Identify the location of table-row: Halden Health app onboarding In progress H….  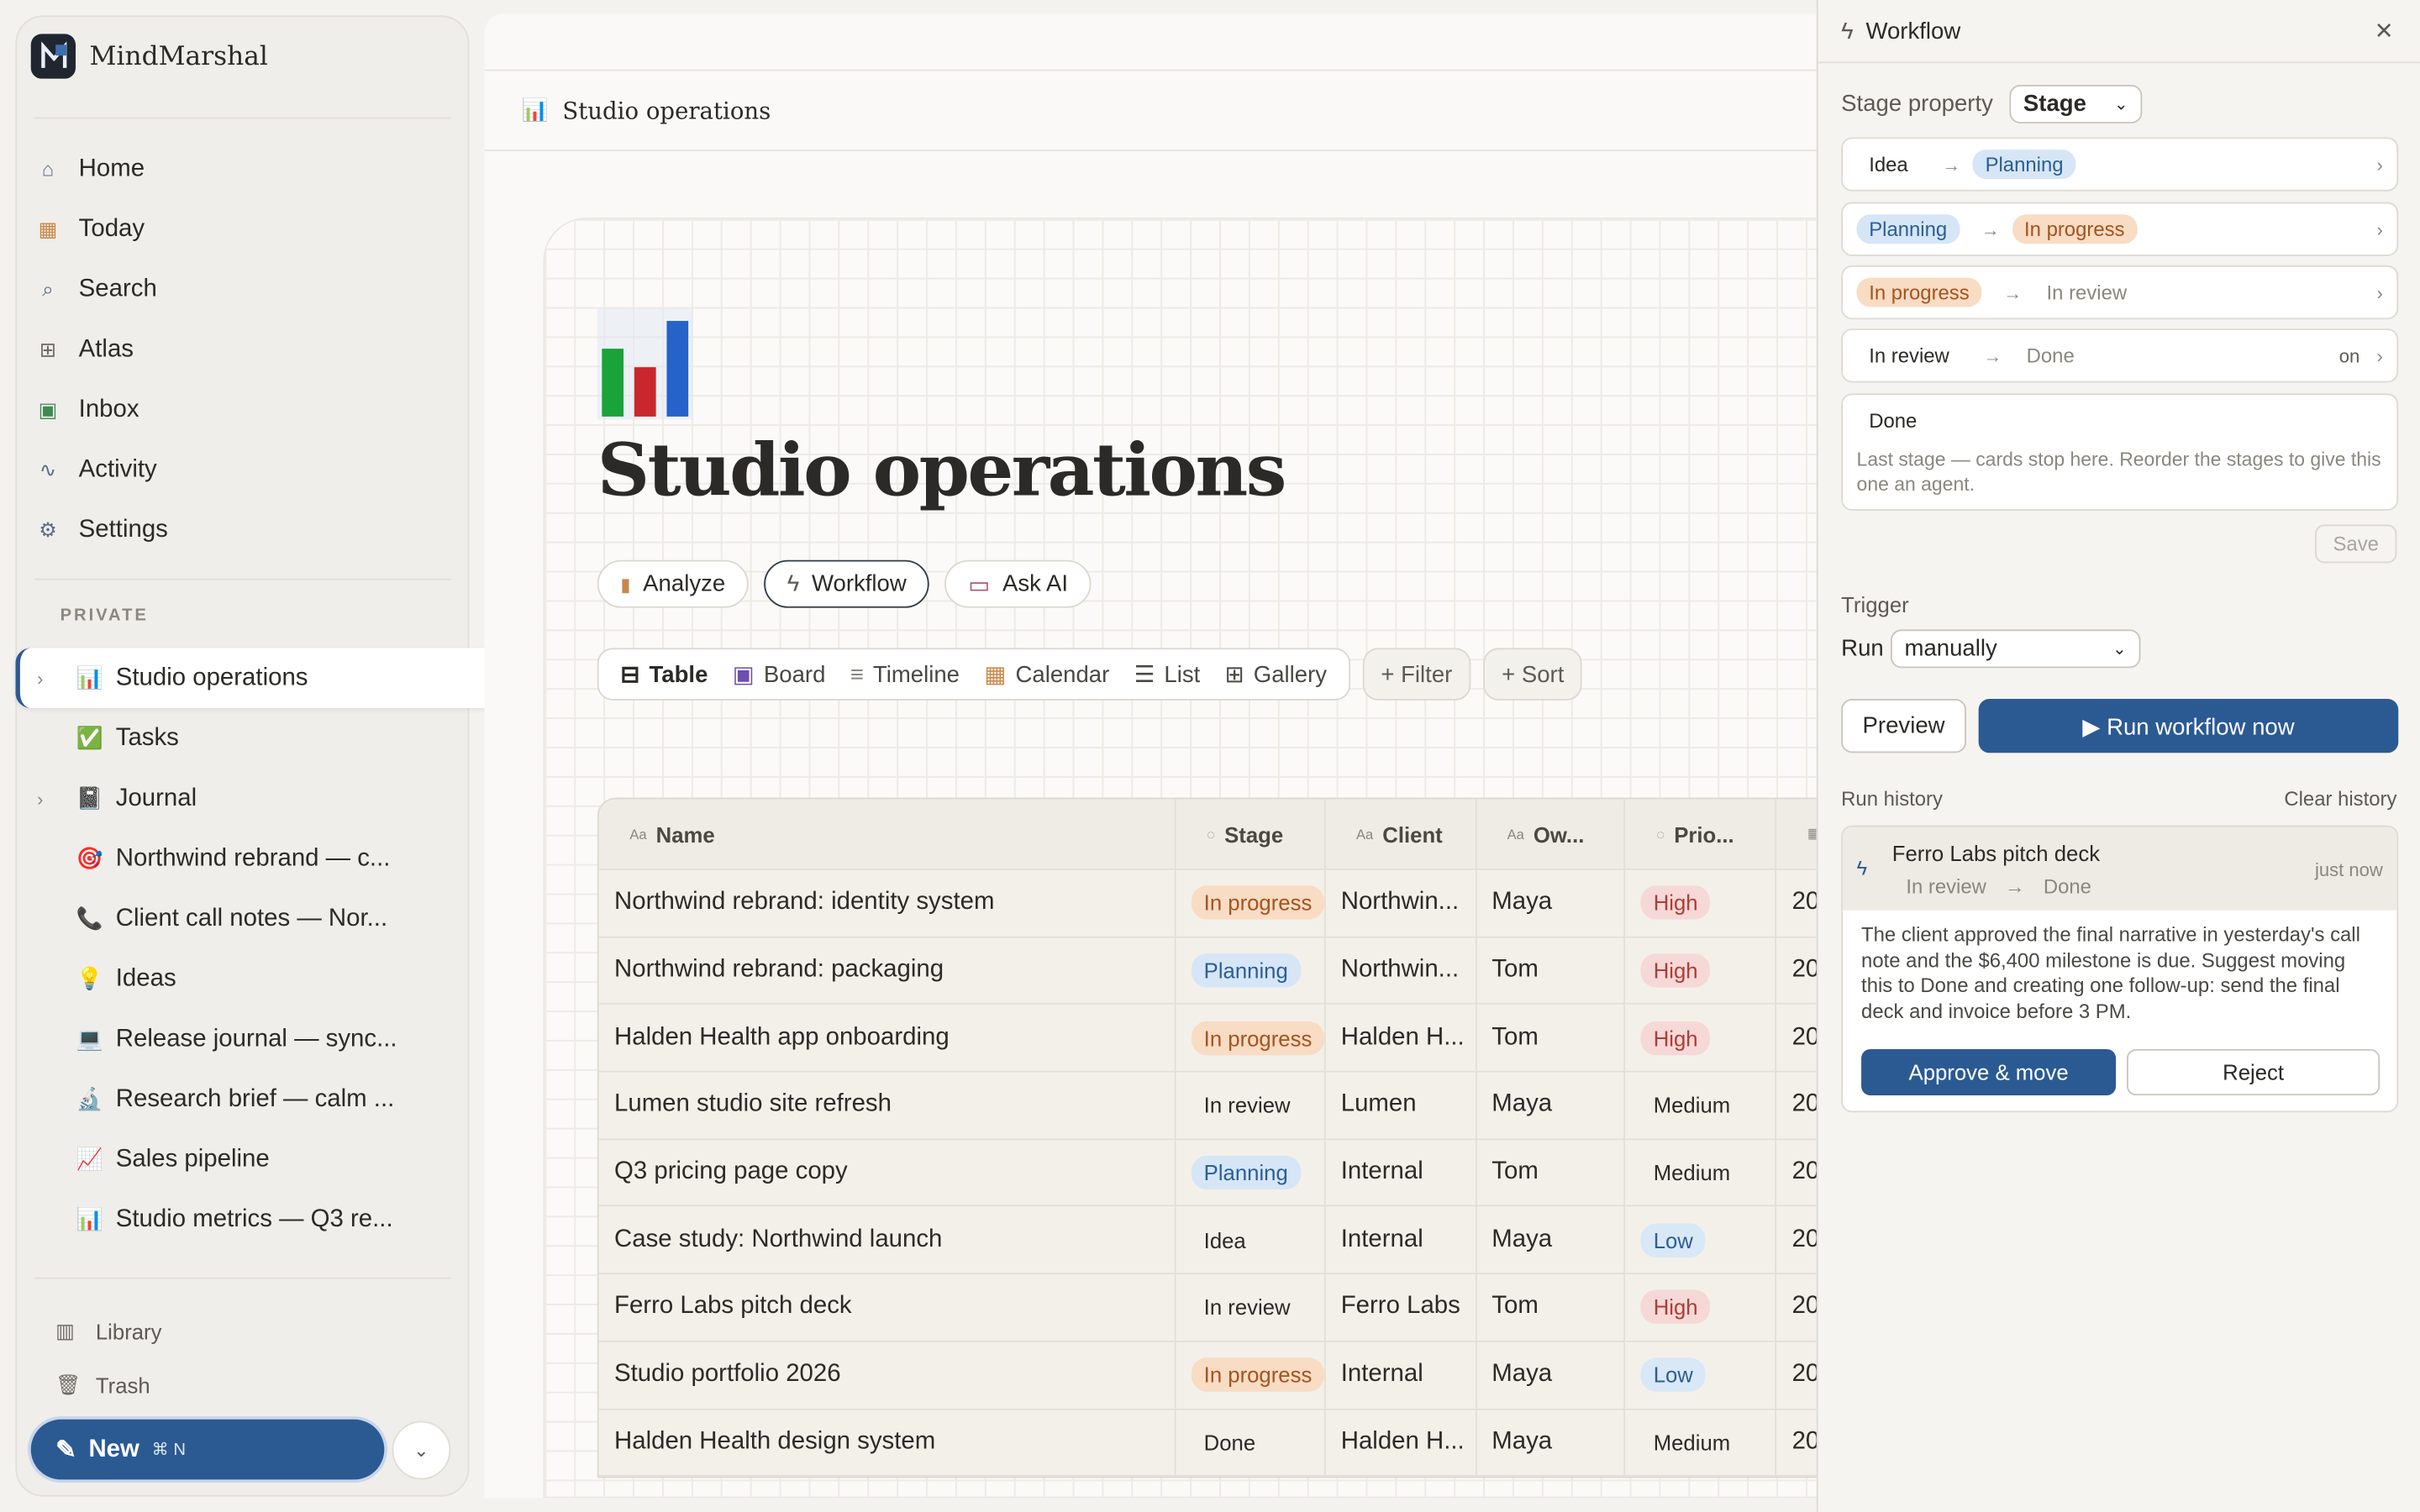
(1221, 1039).